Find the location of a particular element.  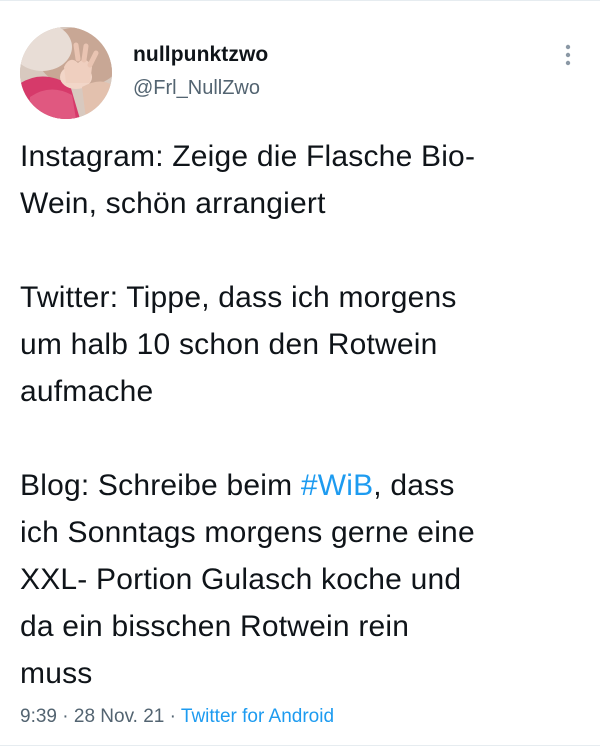

top-divider is located at coordinates (300, 0).